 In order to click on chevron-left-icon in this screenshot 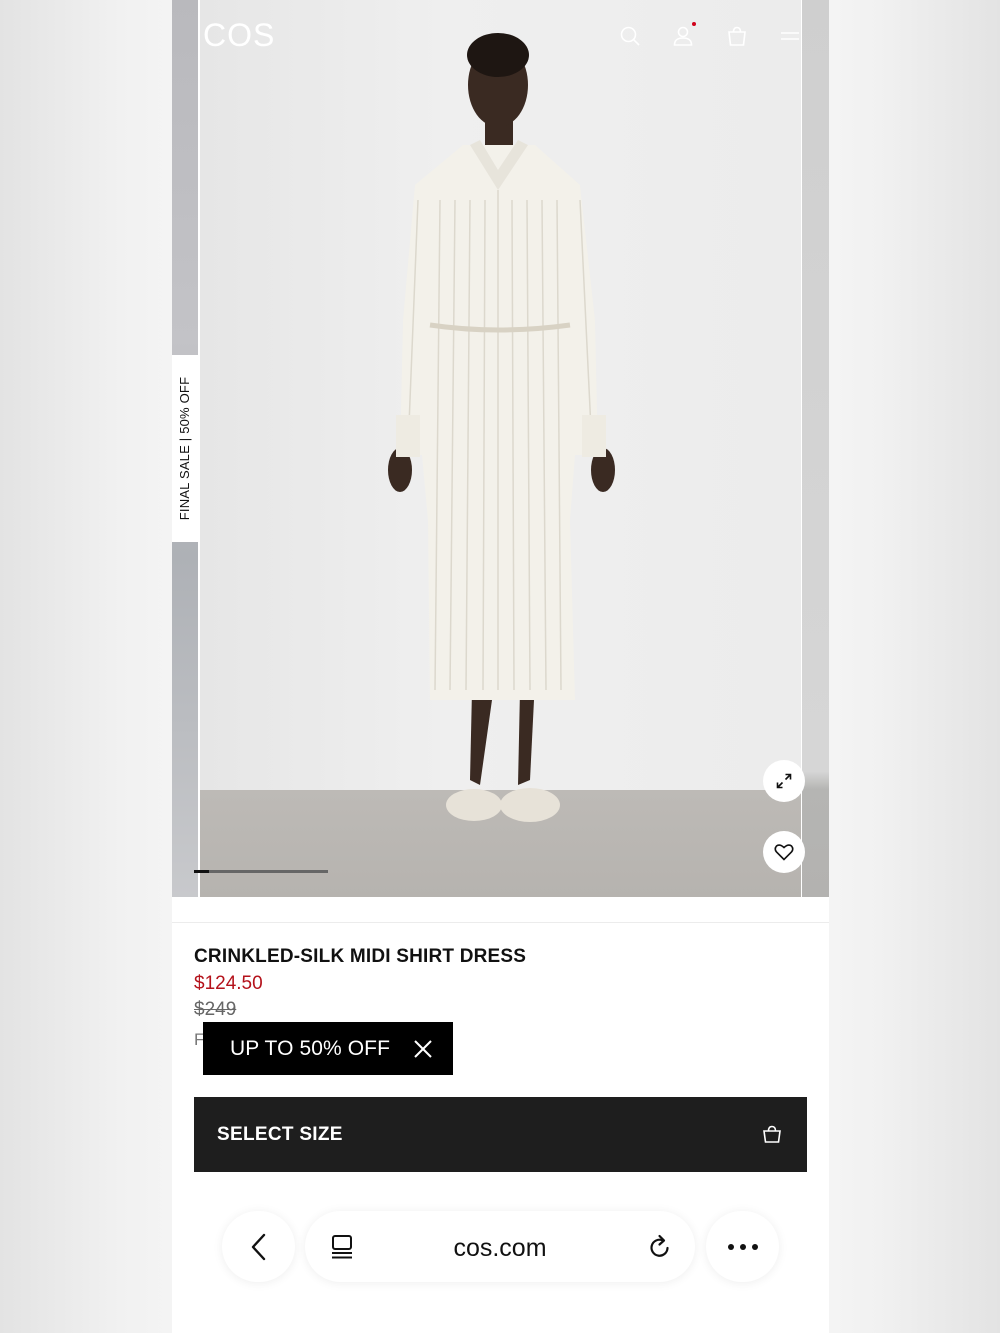, I will do `click(258, 1246)`.